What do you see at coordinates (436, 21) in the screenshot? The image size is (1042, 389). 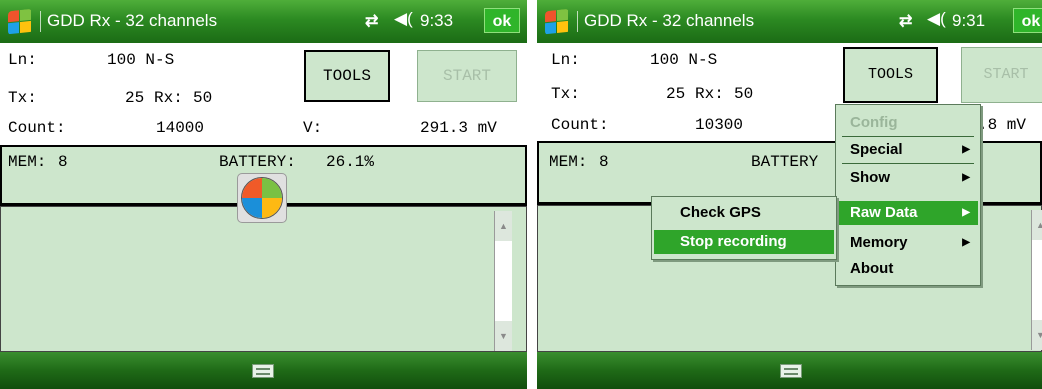 I see `clock: 9:33` at bounding box center [436, 21].